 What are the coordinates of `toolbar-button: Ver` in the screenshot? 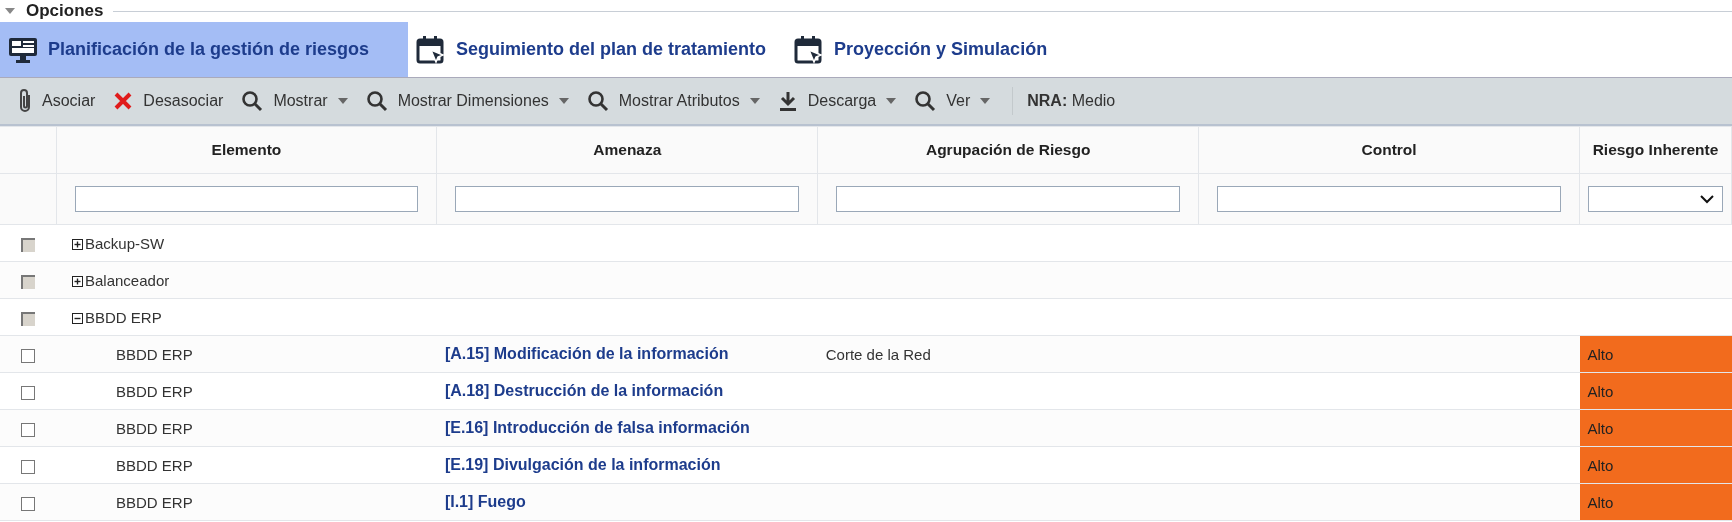 It's located at (954, 101).